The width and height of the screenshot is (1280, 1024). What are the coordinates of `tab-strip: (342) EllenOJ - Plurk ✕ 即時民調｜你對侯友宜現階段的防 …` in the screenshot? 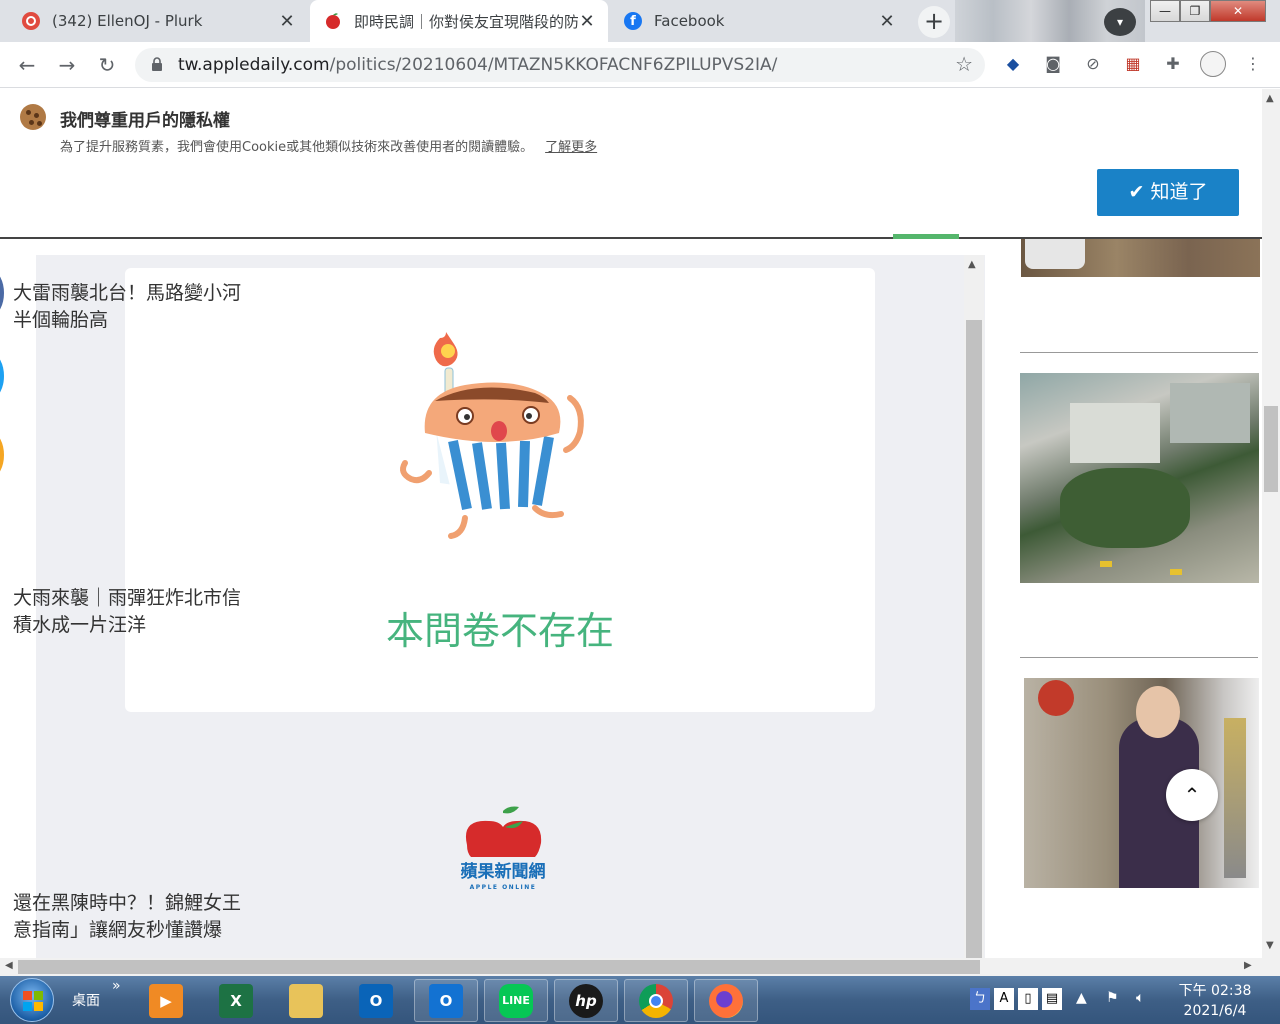 It's located at (640, 21).